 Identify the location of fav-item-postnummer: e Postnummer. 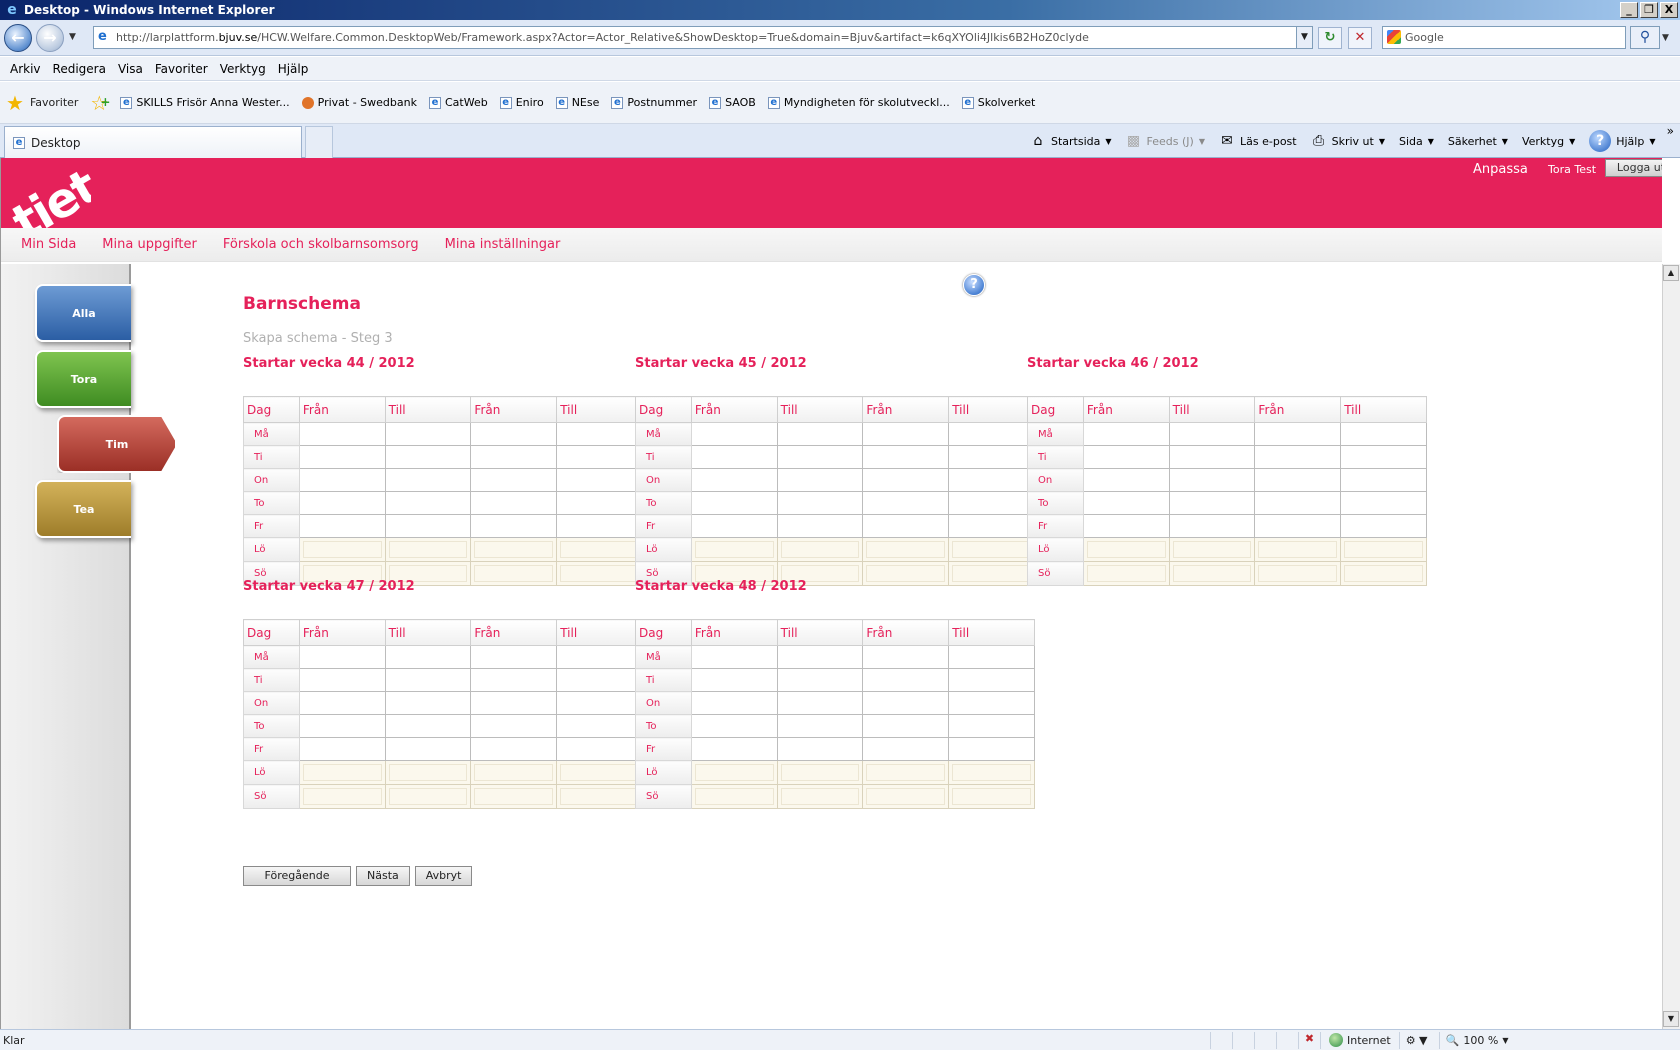
(654, 102).